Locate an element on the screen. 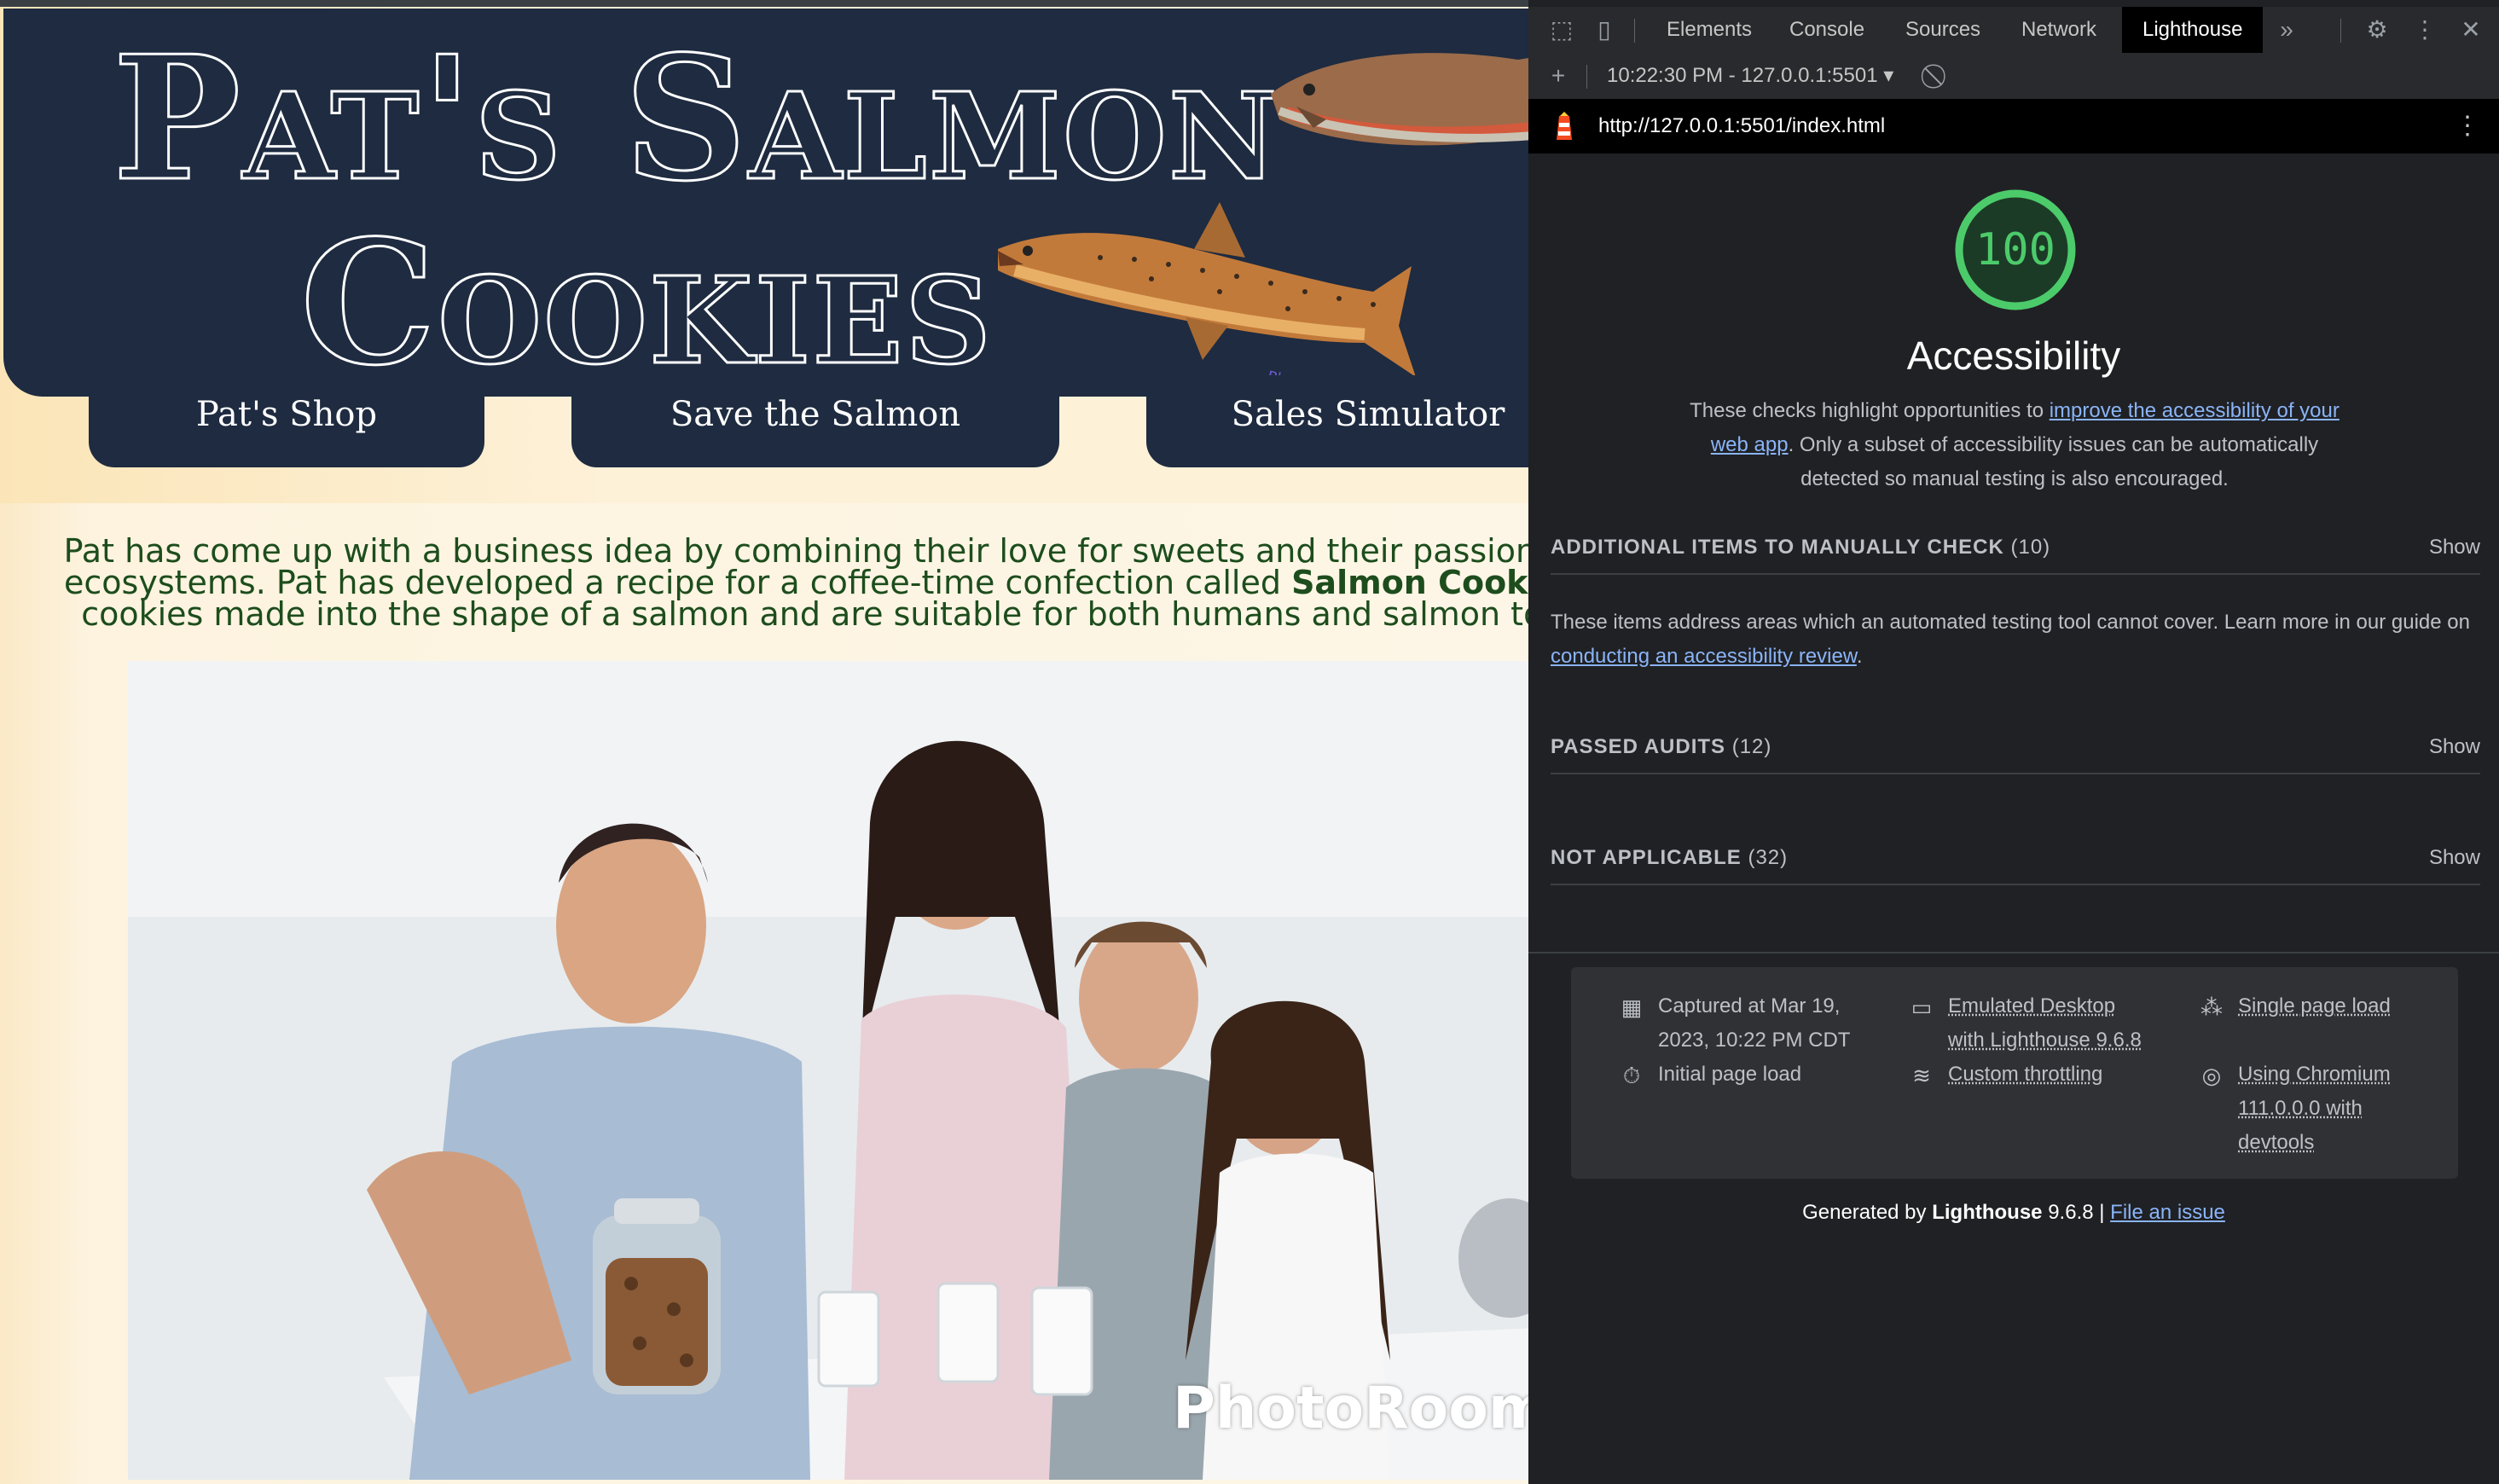  timer-icon: ⏱ is located at coordinates (1632, 1075).